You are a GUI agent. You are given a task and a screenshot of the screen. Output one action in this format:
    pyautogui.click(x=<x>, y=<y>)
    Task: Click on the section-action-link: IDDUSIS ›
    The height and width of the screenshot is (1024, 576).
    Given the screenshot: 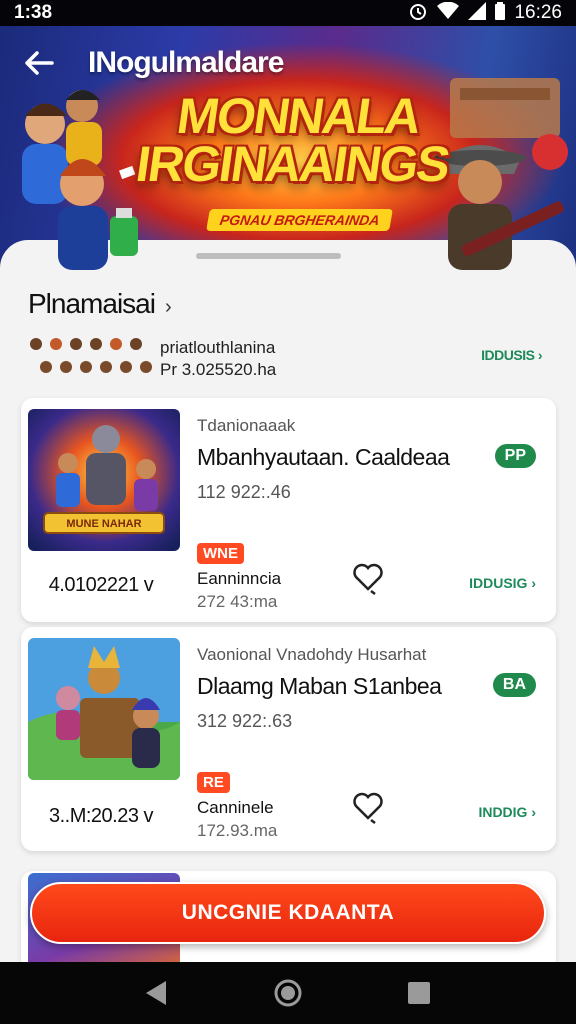 What is the action you would take?
    pyautogui.click(x=511, y=355)
    